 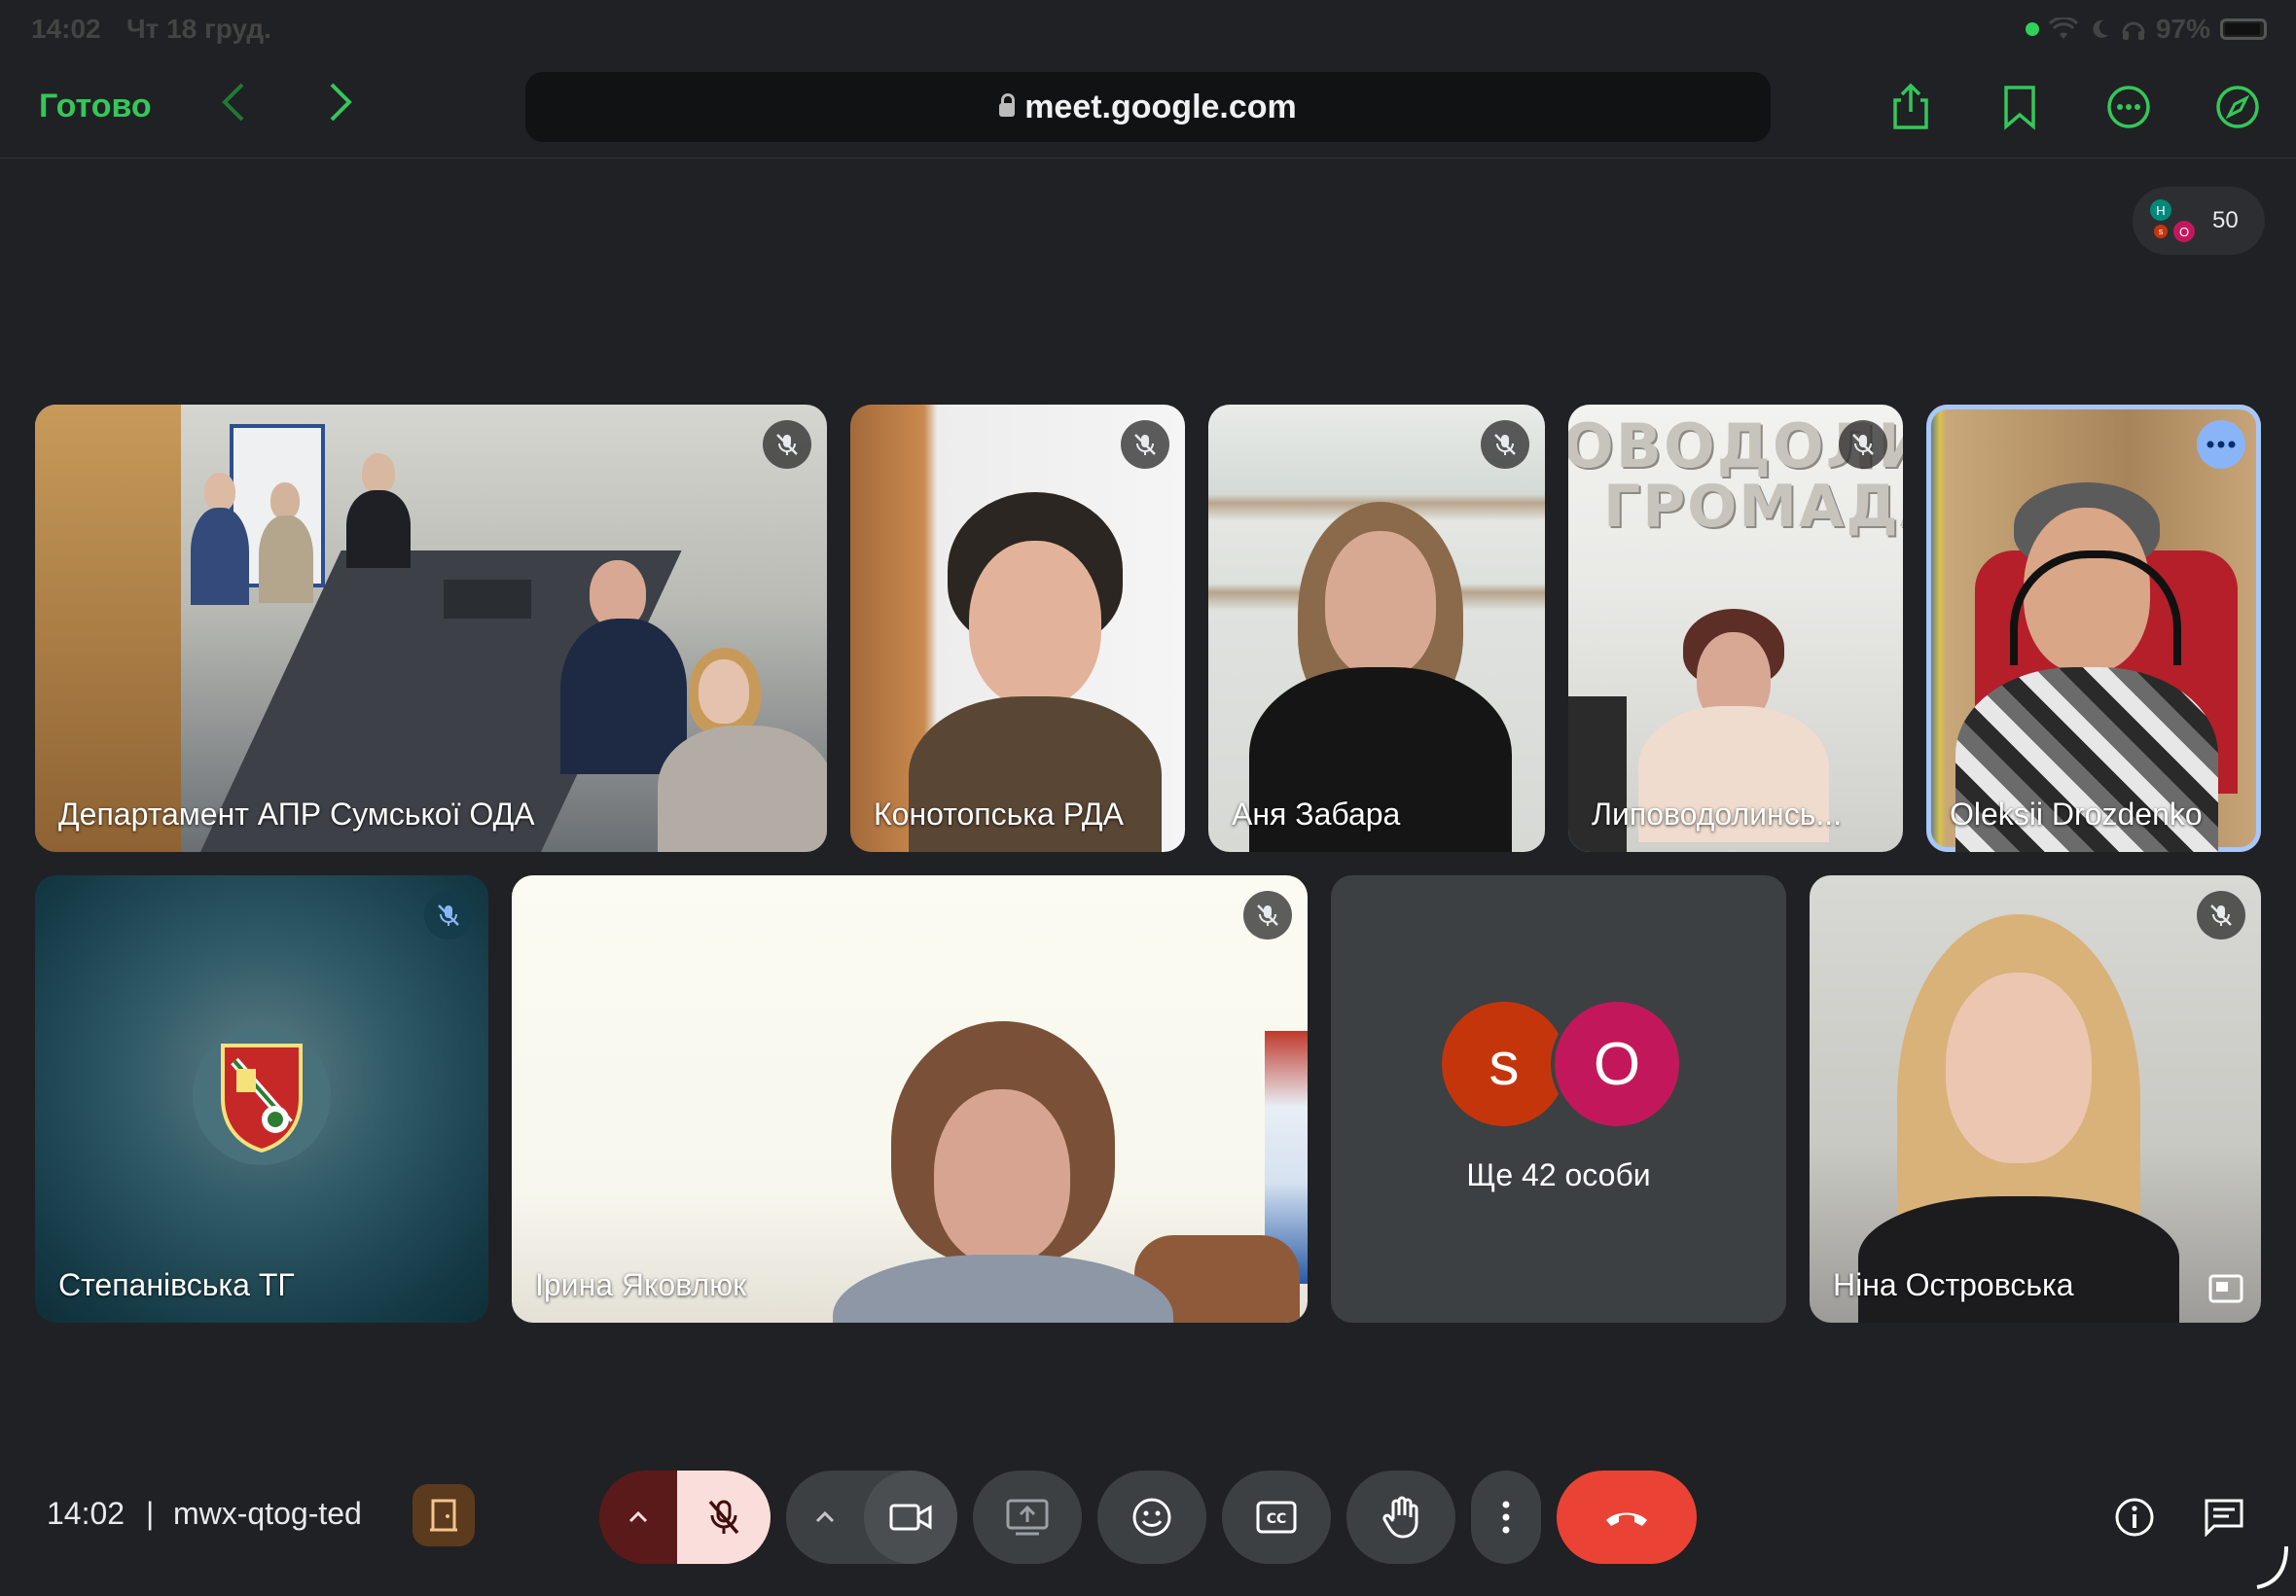 I want to click on chair, so click(x=487, y=600).